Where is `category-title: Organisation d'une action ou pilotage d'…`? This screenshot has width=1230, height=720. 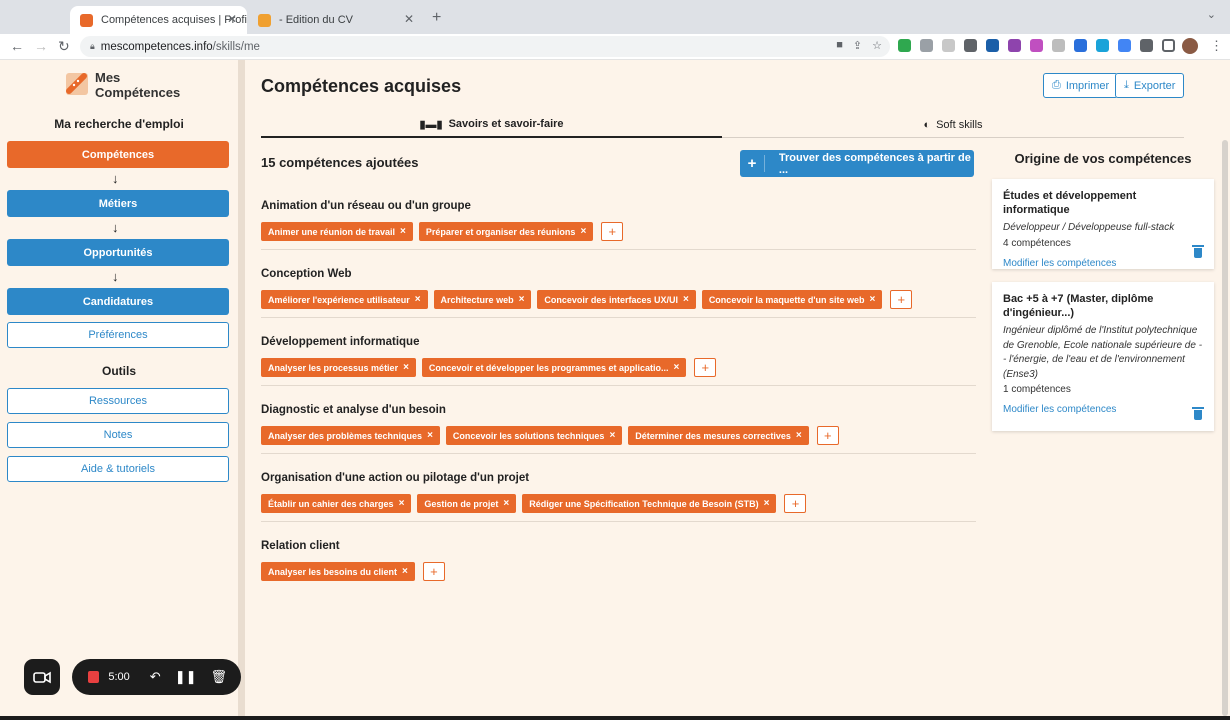 category-title: Organisation d'une action ou pilotage d'… is located at coordinates (395, 478).